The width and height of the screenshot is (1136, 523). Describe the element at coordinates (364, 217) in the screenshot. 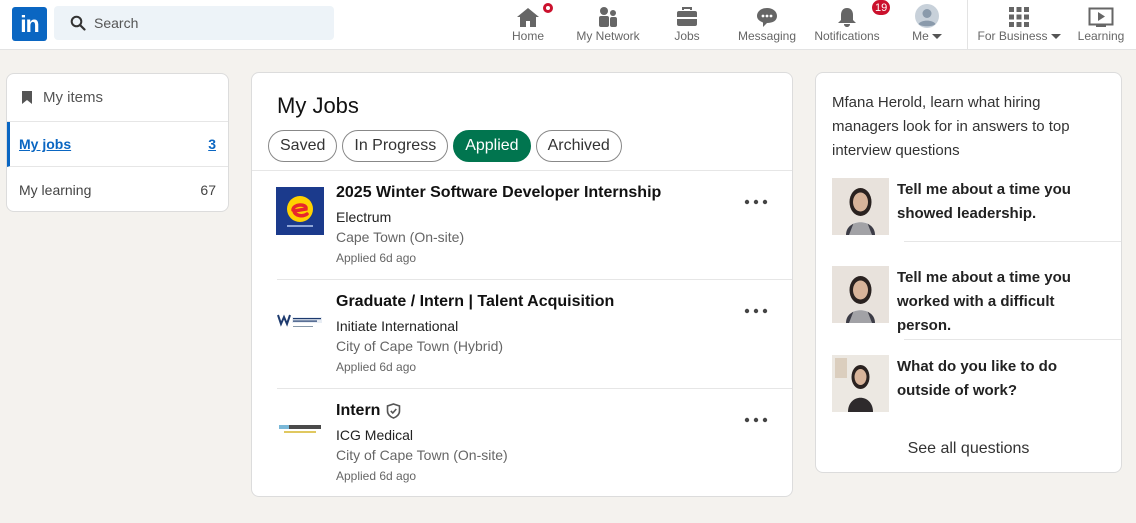

I see `job-company: Electrum` at that location.